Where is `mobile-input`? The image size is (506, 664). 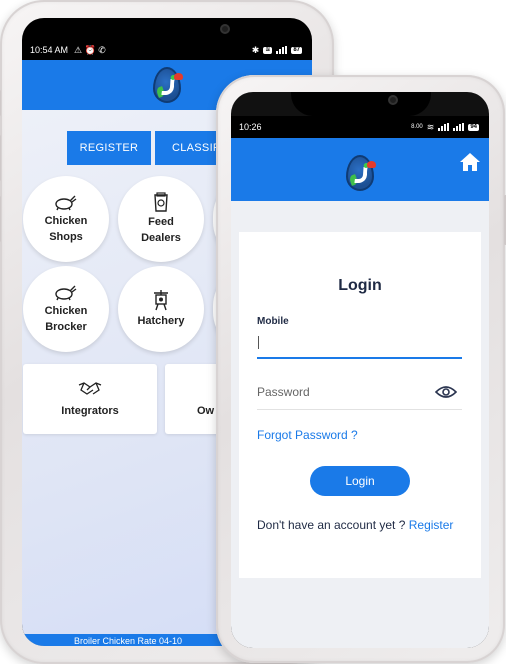 mobile-input is located at coordinates (359, 344).